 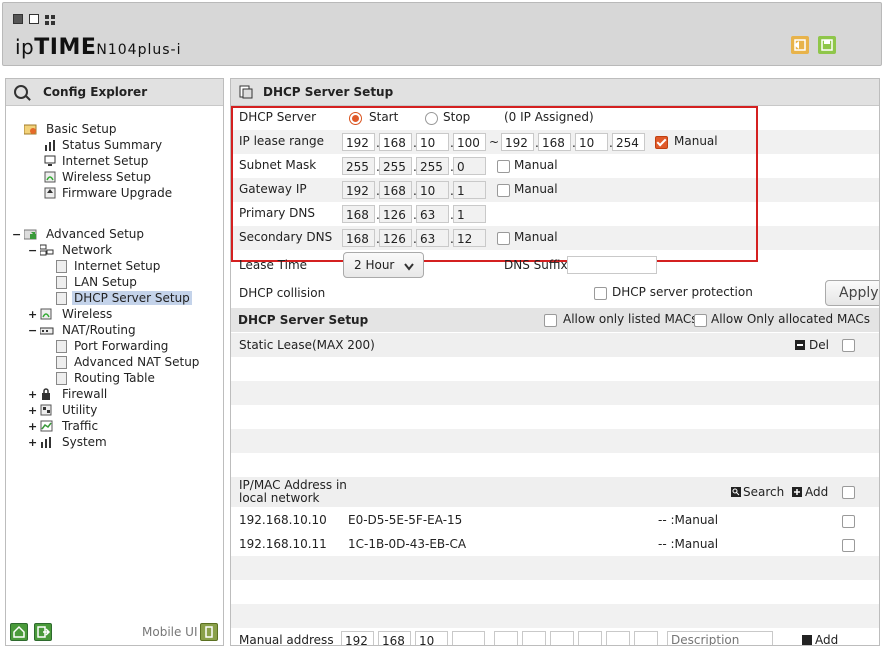 I want to click on mac-list-label-line1: IP/MAC Address in, so click(x=293, y=485).